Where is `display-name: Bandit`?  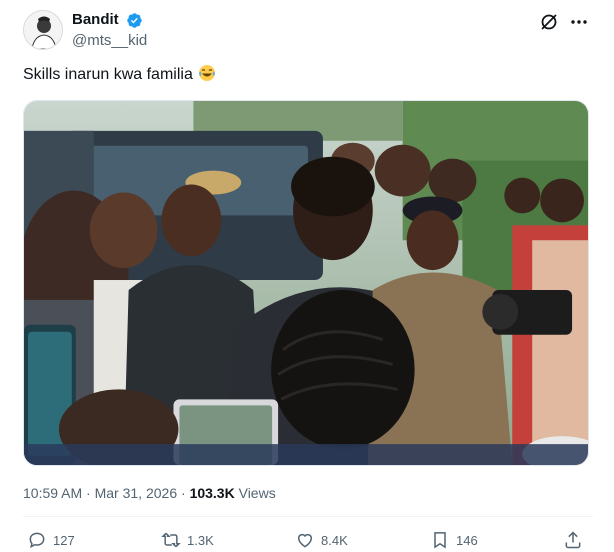 display-name: Bandit is located at coordinates (95, 20).